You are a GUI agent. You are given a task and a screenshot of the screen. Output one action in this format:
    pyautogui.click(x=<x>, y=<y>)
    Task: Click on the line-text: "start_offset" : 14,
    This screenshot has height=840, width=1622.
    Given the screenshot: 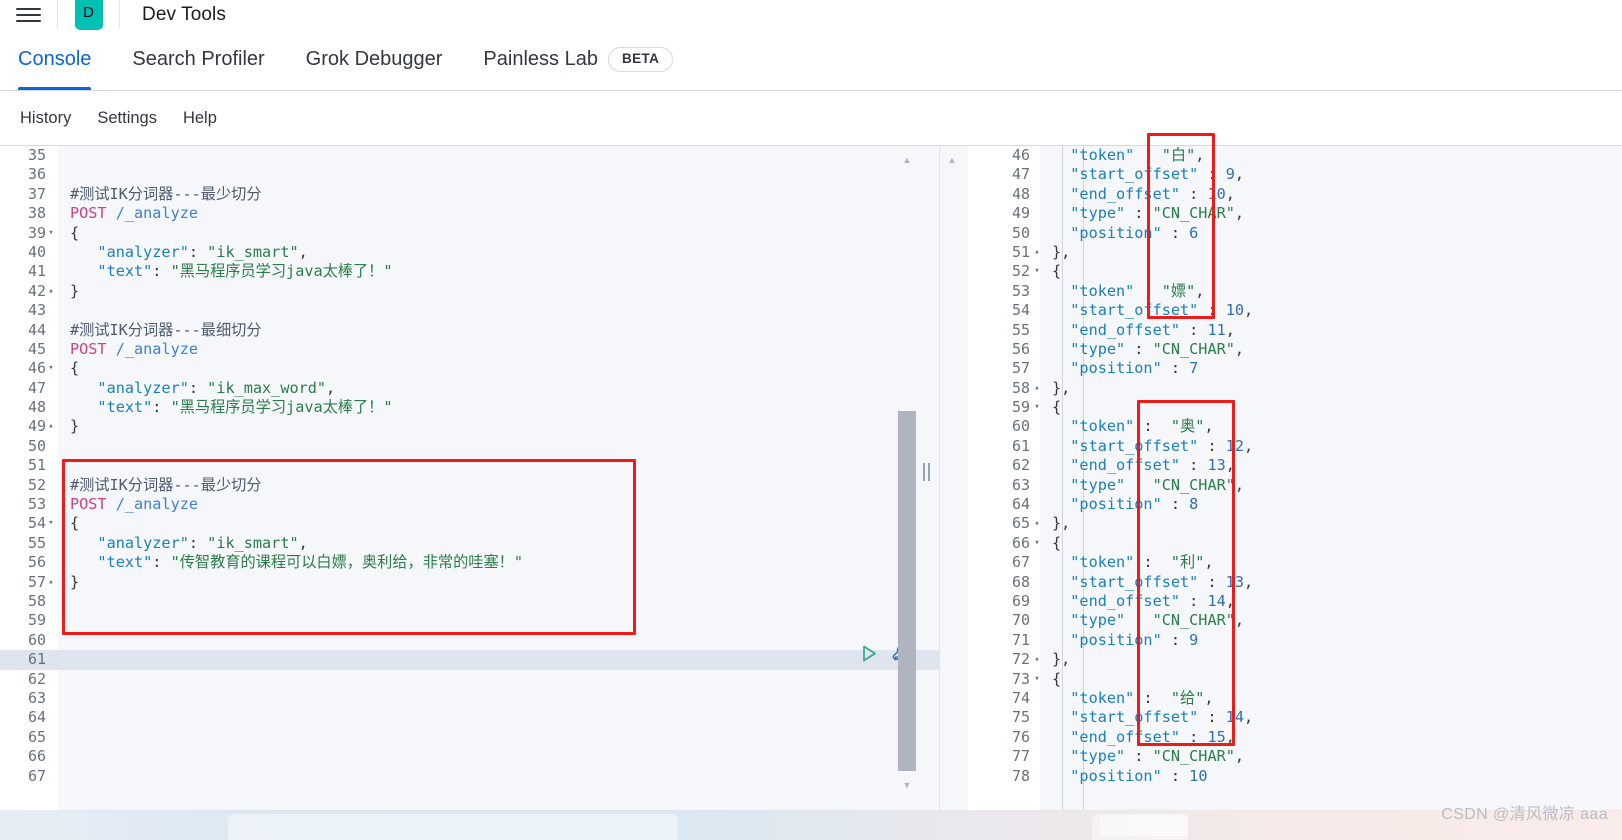 What is the action you would take?
    pyautogui.click(x=1152, y=717)
    